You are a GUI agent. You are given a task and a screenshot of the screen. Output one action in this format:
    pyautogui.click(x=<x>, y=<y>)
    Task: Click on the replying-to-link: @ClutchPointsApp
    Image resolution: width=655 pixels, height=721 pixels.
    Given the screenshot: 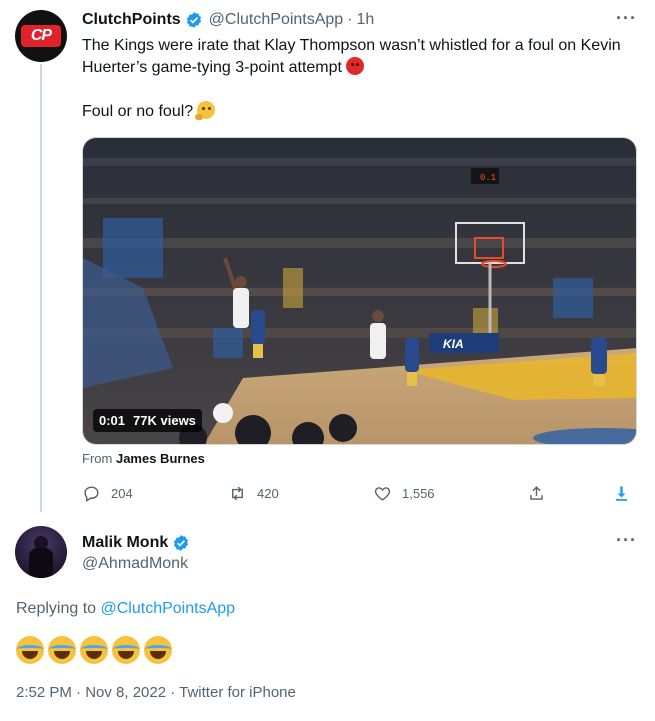 What is the action you would take?
    pyautogui.click(x=168, y=608)
    